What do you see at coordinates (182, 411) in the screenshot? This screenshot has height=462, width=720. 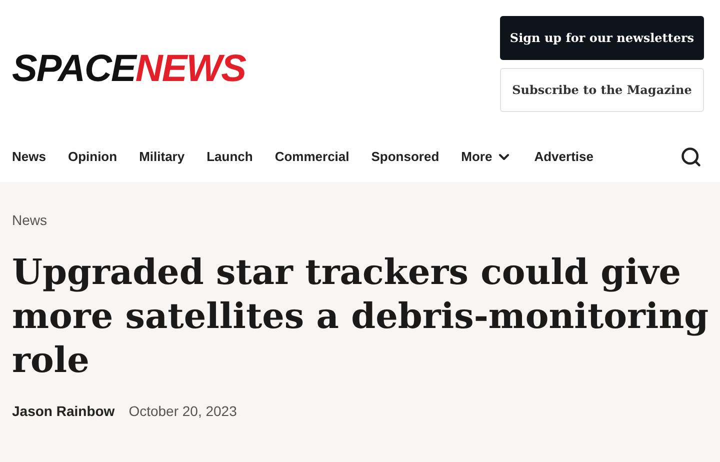 I see `publish-date: October 20, 2023` at bounding box center [182, 411].